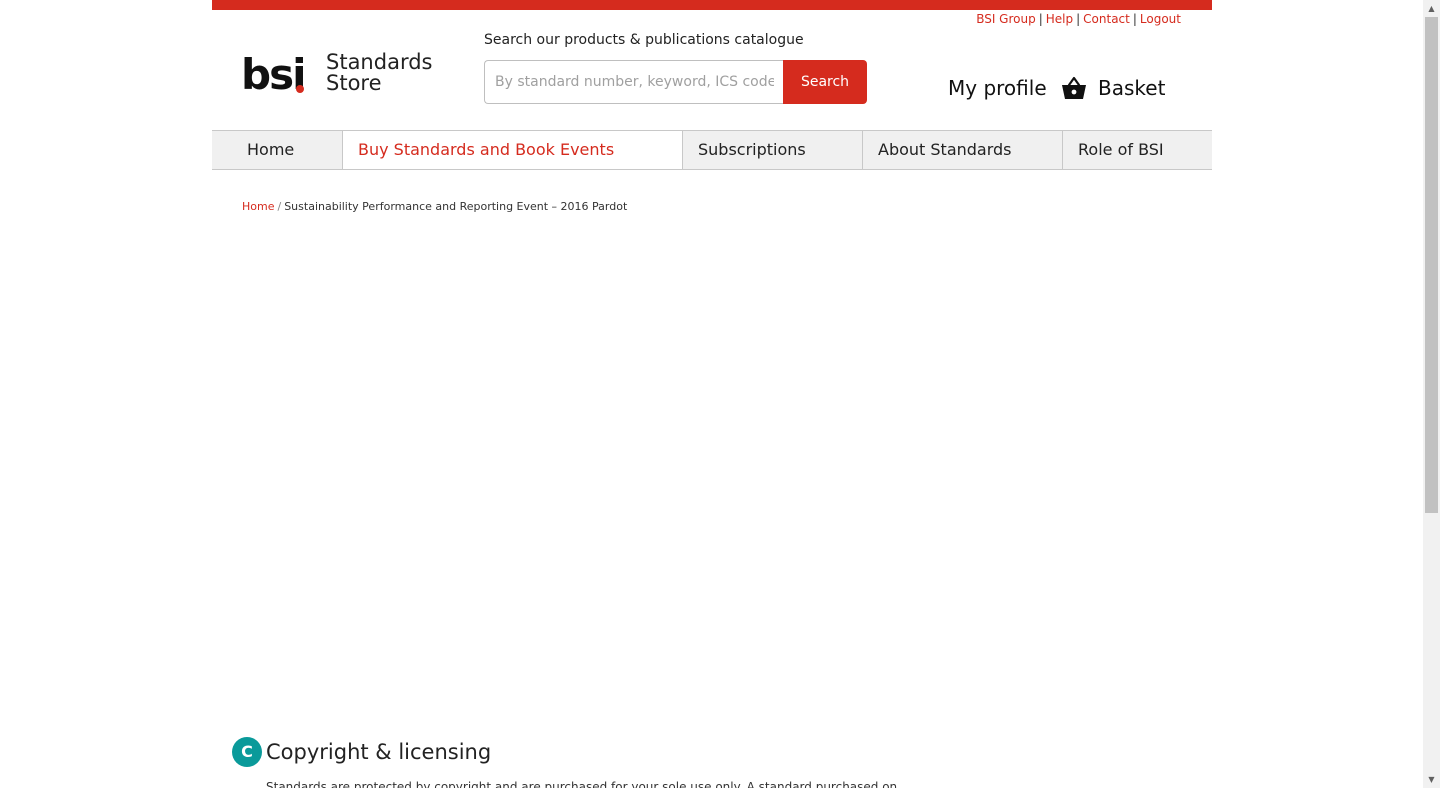 The width and height of the screenshot is (1440, 788). I want to click on basket-link: Basket, so click(1112, 88).